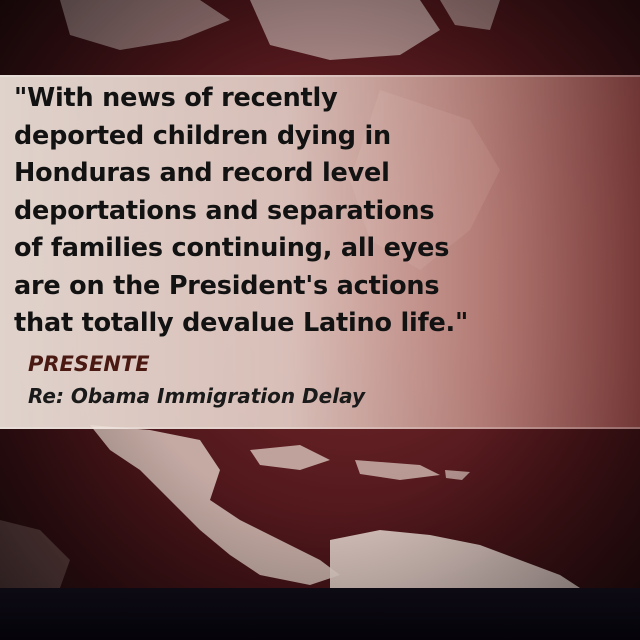 This screenshot has height=640, width=640. Describe the element at coordinates (89, 364) in the screenshot. I see `attribution-organization: PRESENTE` at that location.